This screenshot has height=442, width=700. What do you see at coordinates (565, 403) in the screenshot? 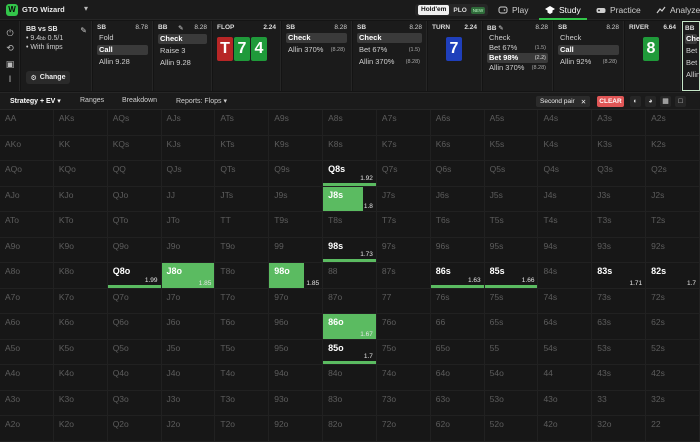
I see `hand-cell-43o: 43o` at bounding box center [565, 403].